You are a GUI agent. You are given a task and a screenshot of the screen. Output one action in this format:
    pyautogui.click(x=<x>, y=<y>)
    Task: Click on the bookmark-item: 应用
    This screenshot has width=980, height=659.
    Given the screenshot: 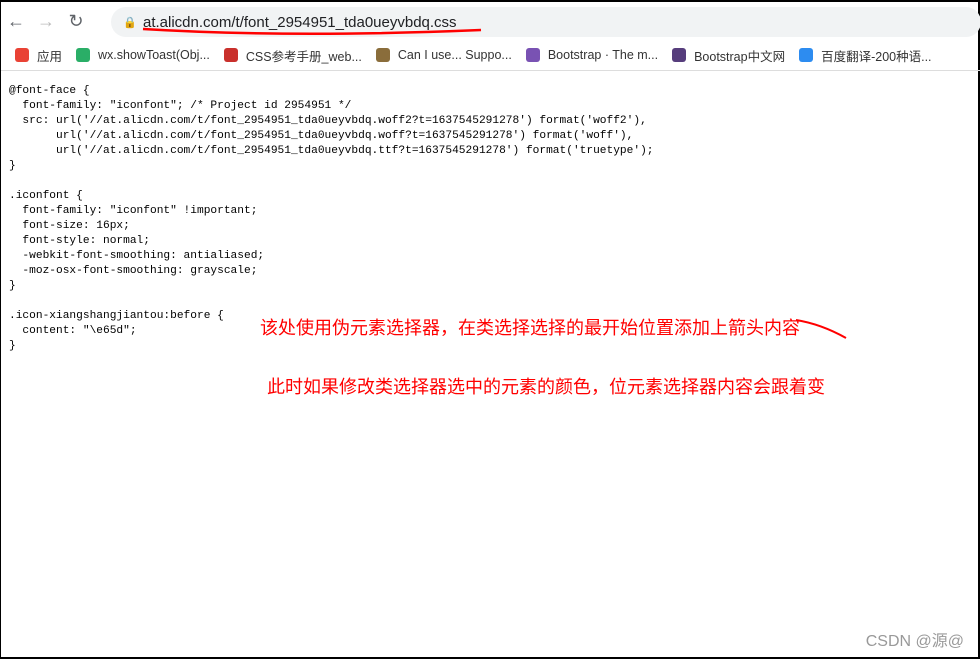 What is the action you would take?
    pyautogui.click(x=38, y=55)
    